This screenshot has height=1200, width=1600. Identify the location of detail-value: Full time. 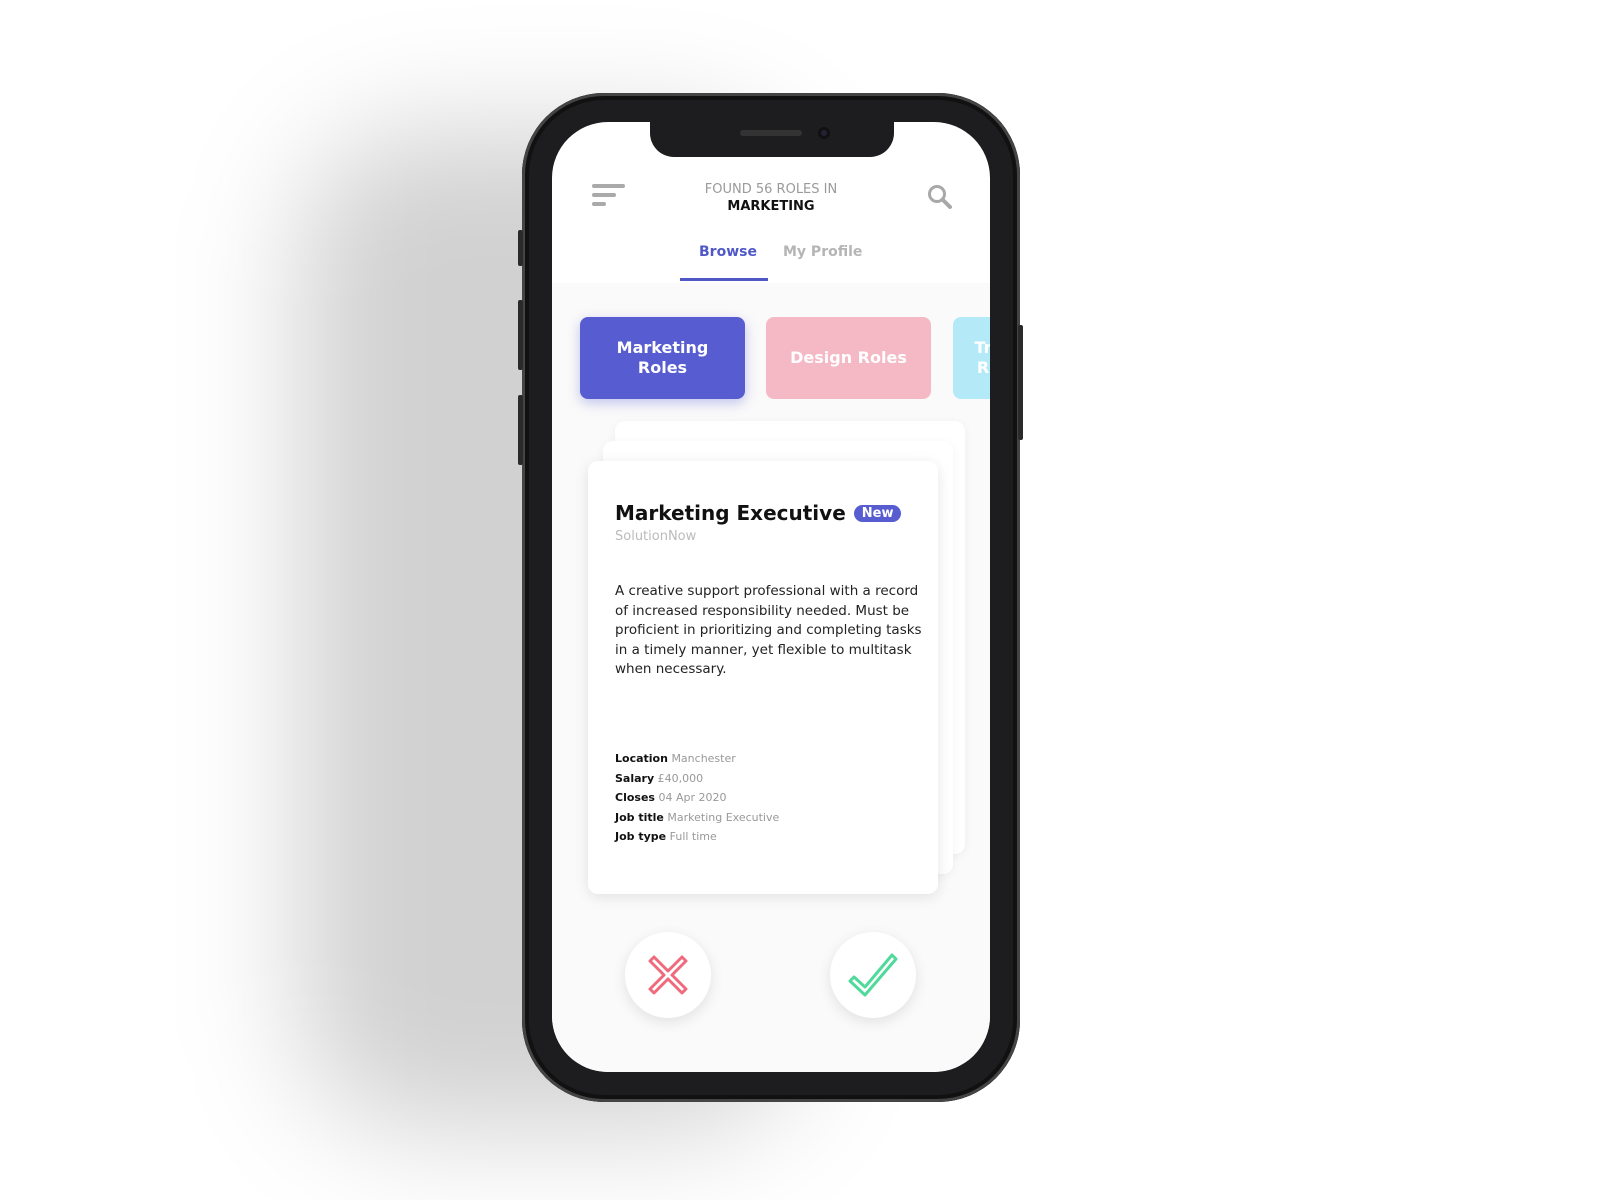
(693, 837).